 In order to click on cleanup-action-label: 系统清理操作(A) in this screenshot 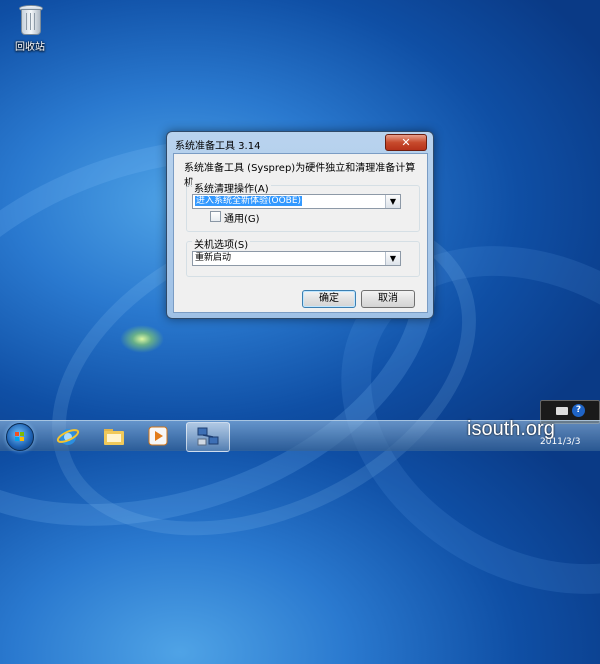, I will do `click(231, 187)`.